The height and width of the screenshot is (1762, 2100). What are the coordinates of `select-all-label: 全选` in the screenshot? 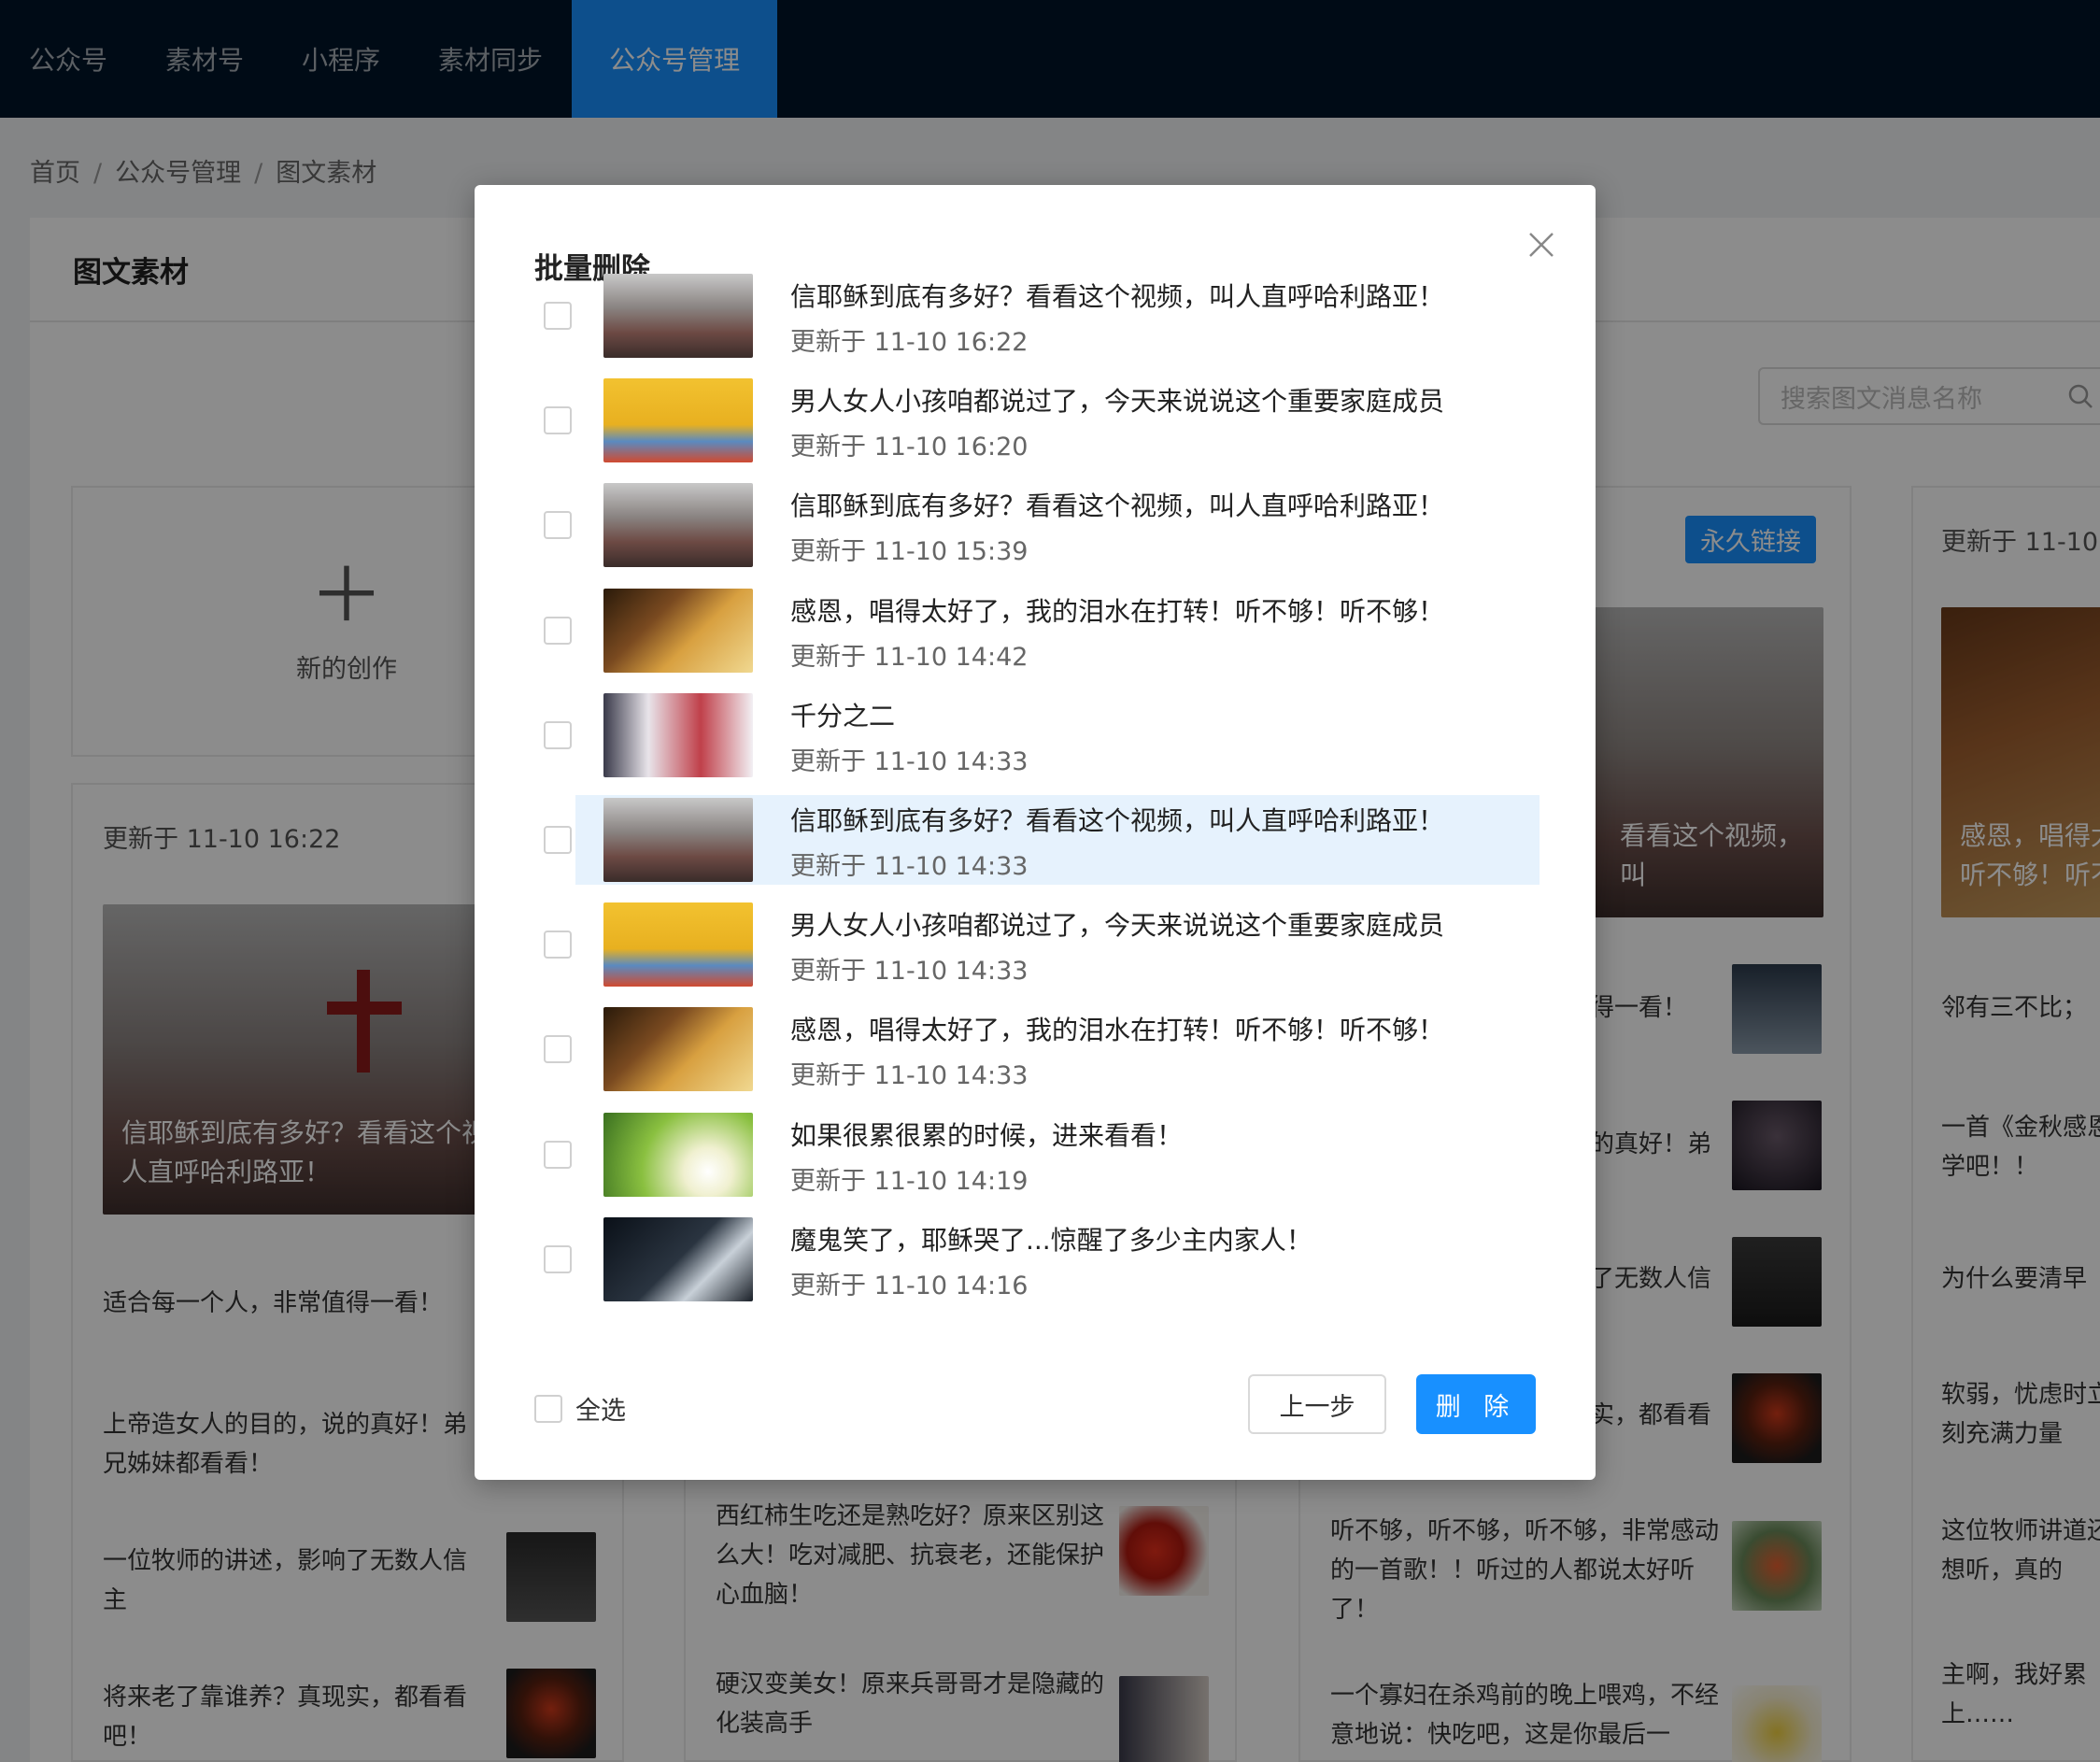 It's located at (601, 1411).